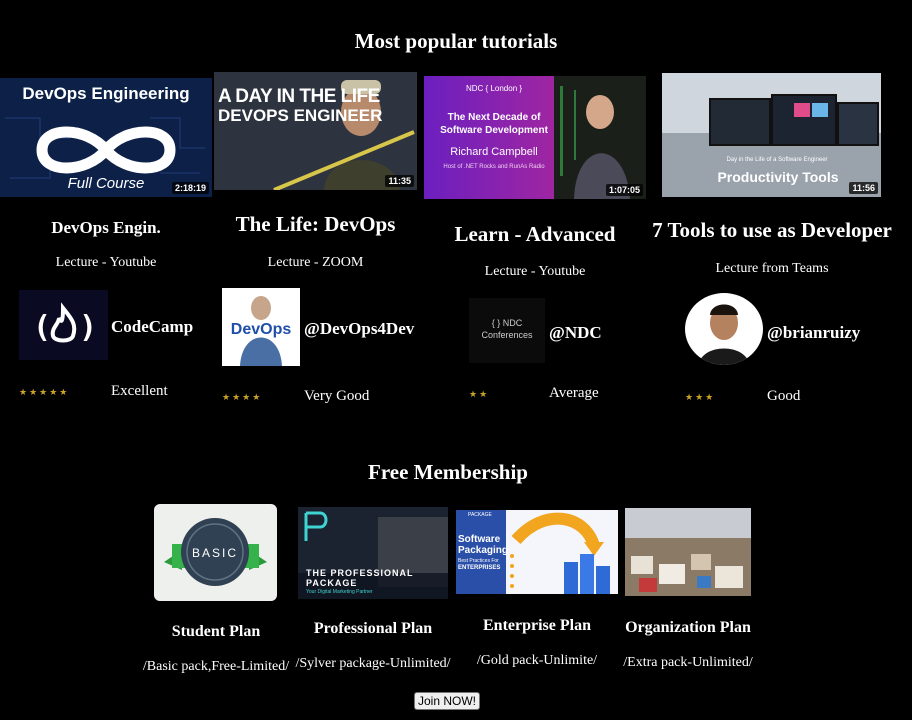 The image size is (912, 720). Describe the element at coordinates (494, 130) in the screenshot. I see `thumb-title-line2: Software Development` at that location.